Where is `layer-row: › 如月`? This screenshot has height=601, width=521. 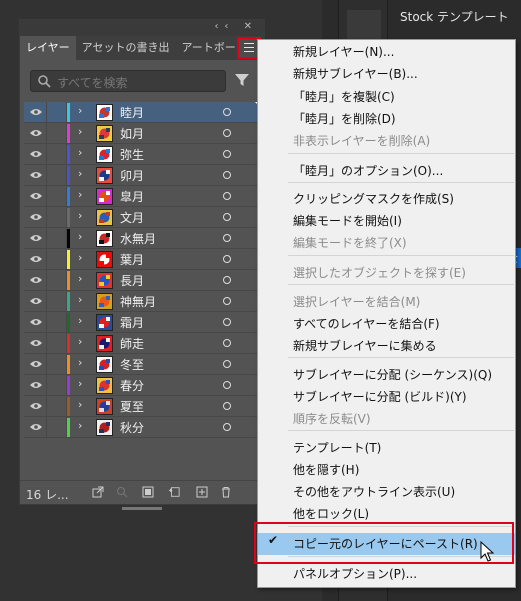
layer-row: › 如月 is located at coordinates (143, 133).